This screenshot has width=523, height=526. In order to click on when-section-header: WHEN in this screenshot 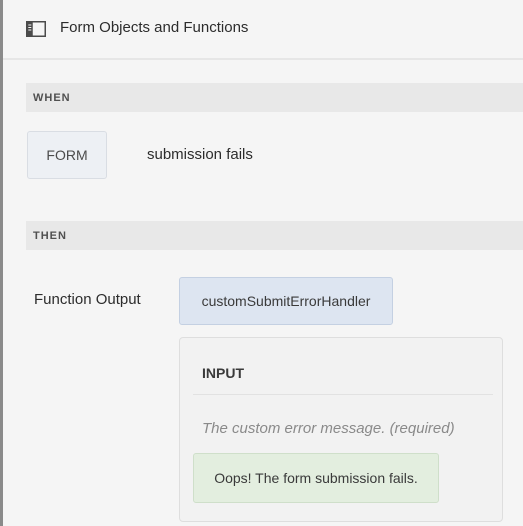, I will do `click(274, 97)`.